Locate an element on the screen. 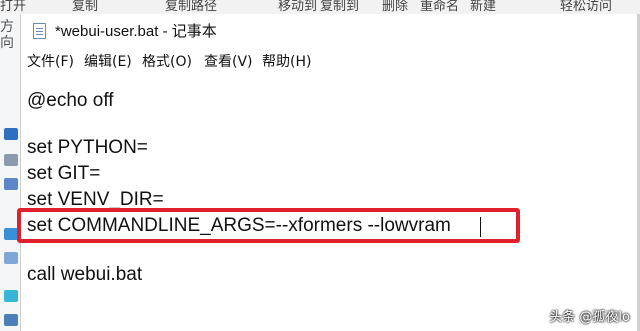  code-line: set PYTHON= is located at coordinates (87, 147).